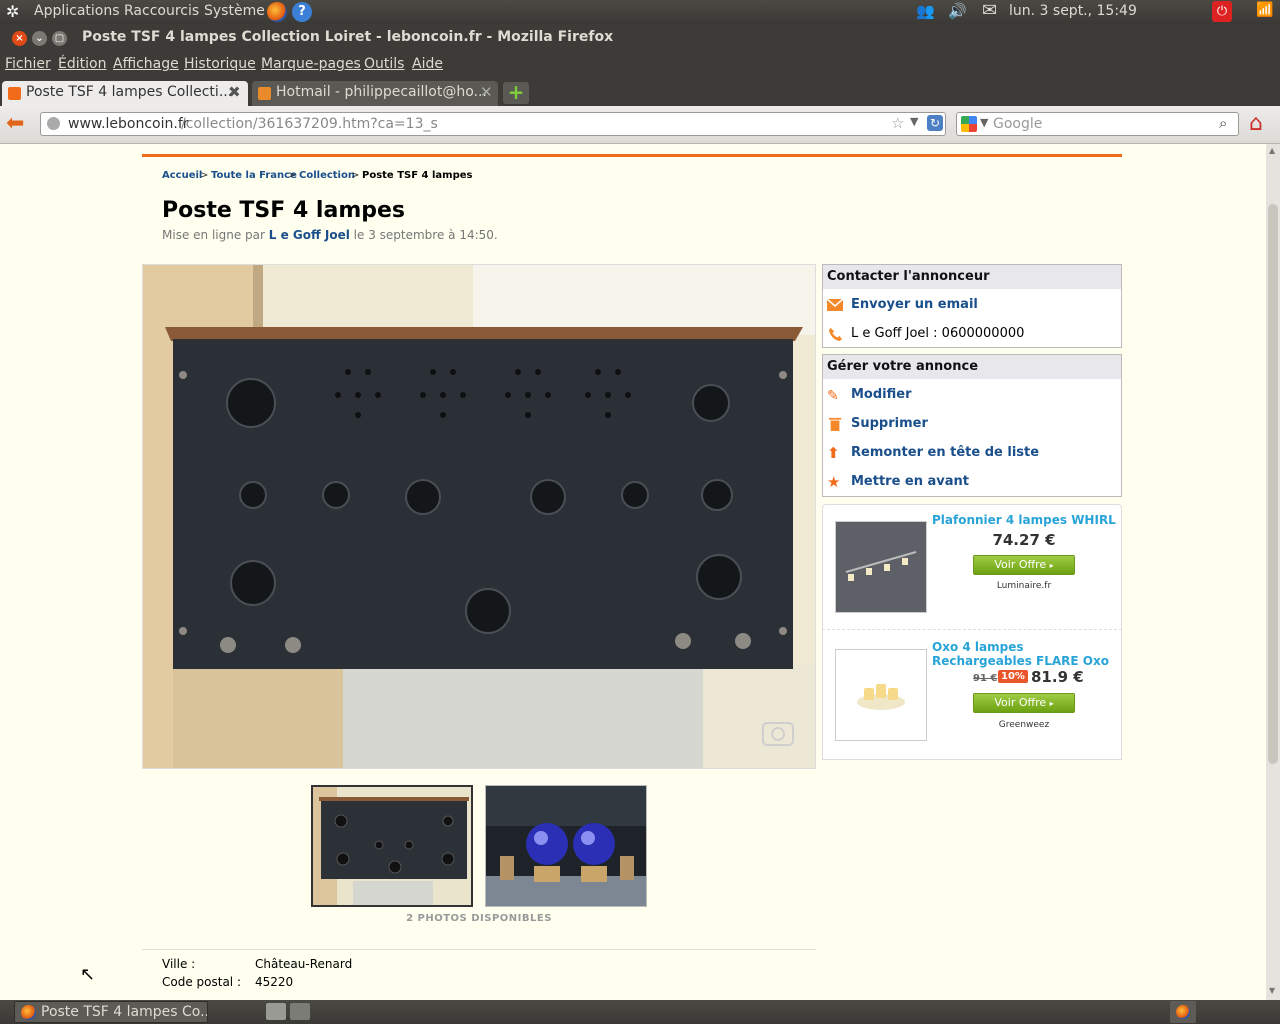 The image size is (1280, 1024). I want to click on mouse-cursor-icon: ↖, so click(88, 974).